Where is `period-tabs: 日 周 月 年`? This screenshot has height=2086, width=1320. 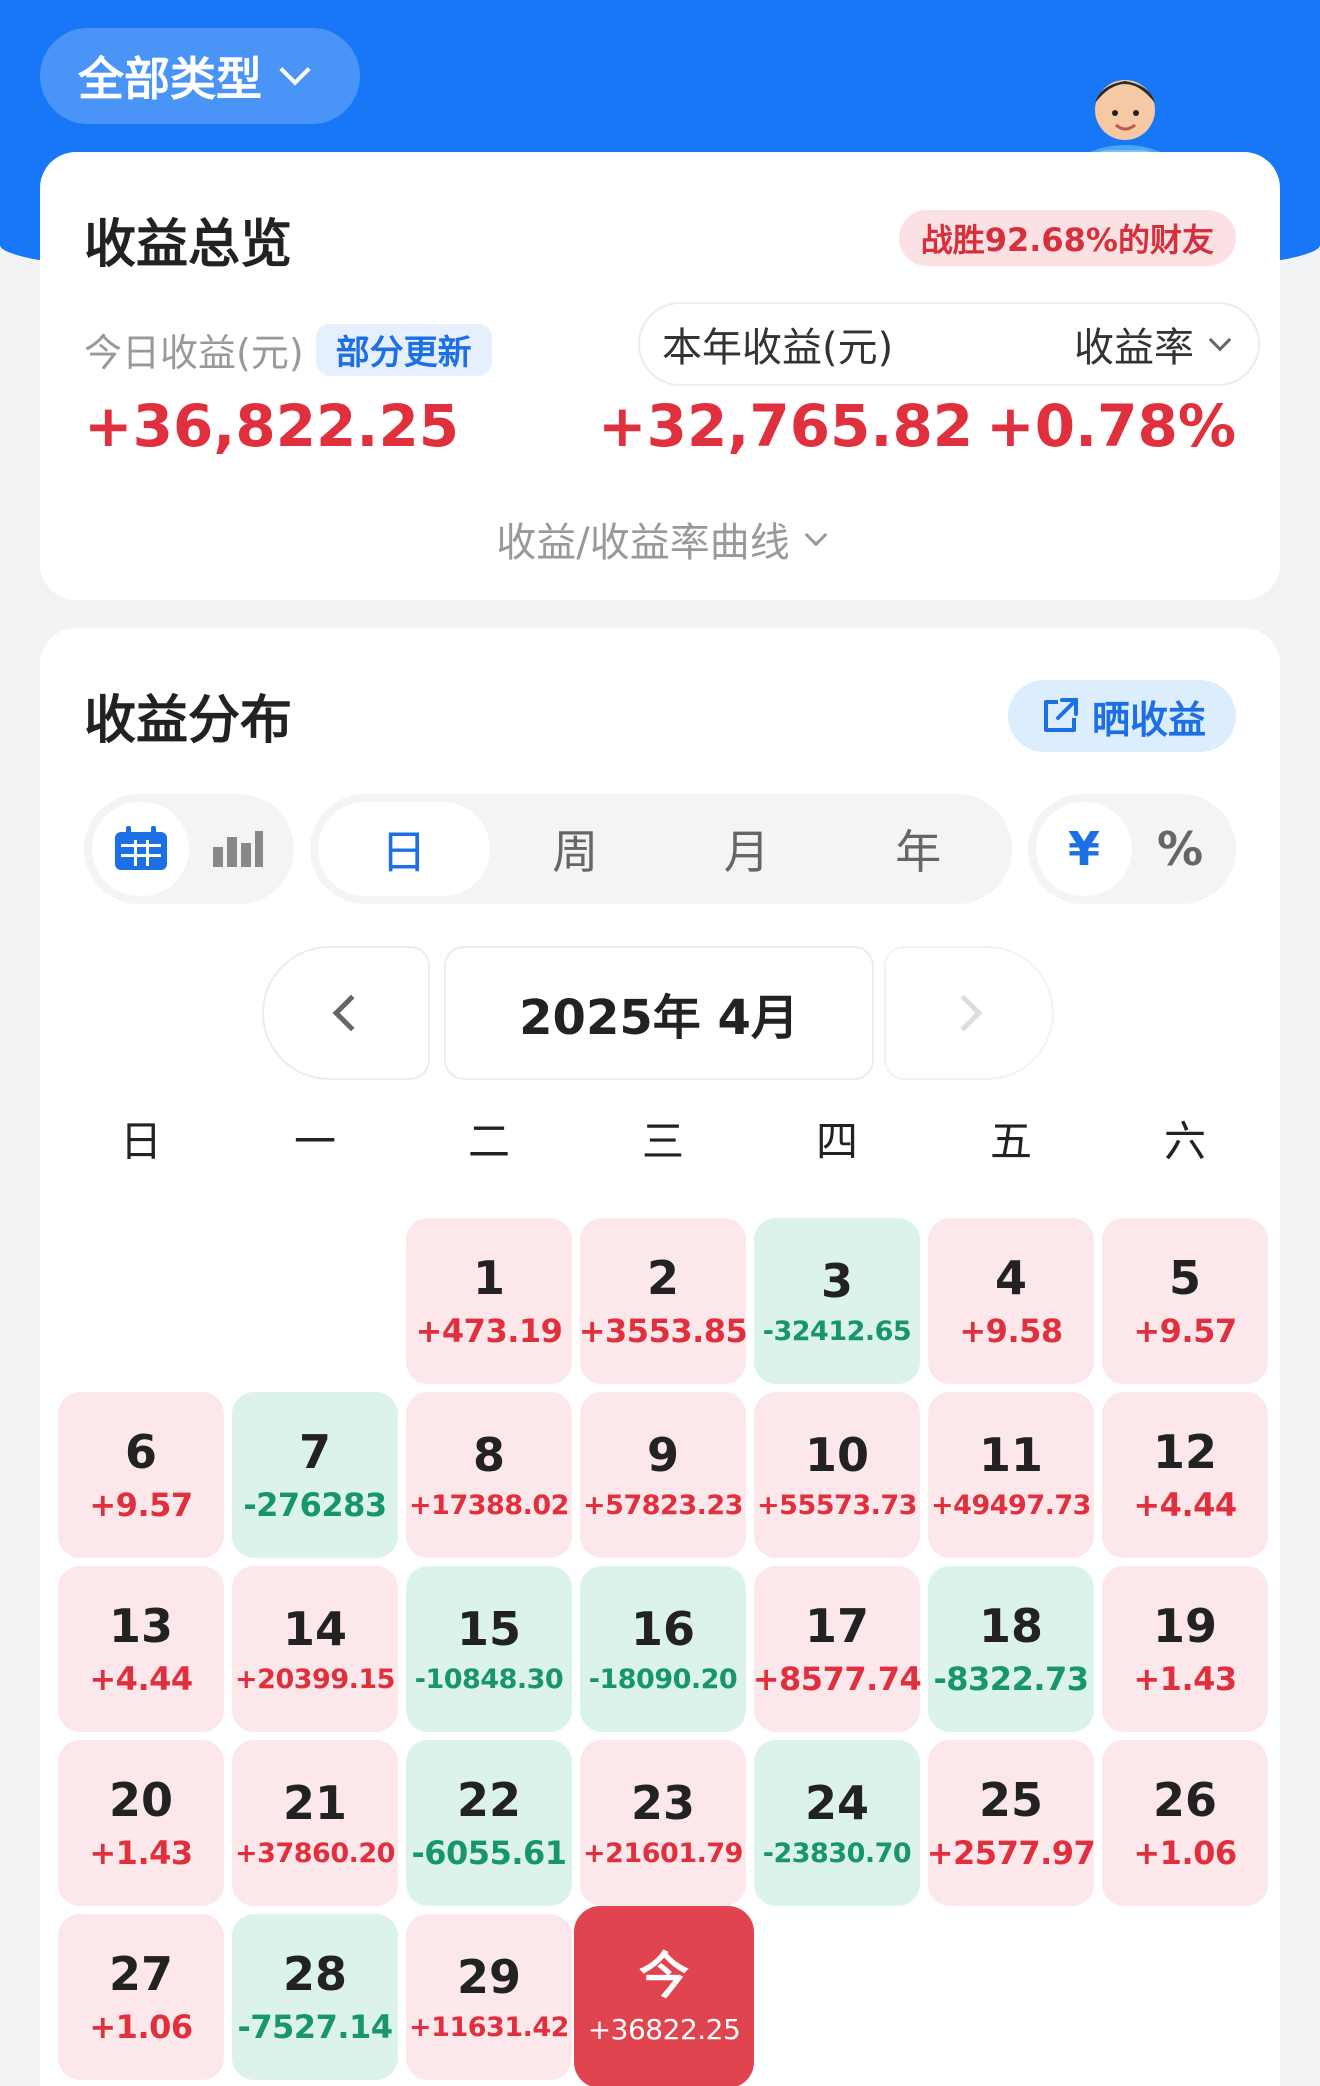
period-tabs: 日 周 月 年 is located at coordinates (661, 849).